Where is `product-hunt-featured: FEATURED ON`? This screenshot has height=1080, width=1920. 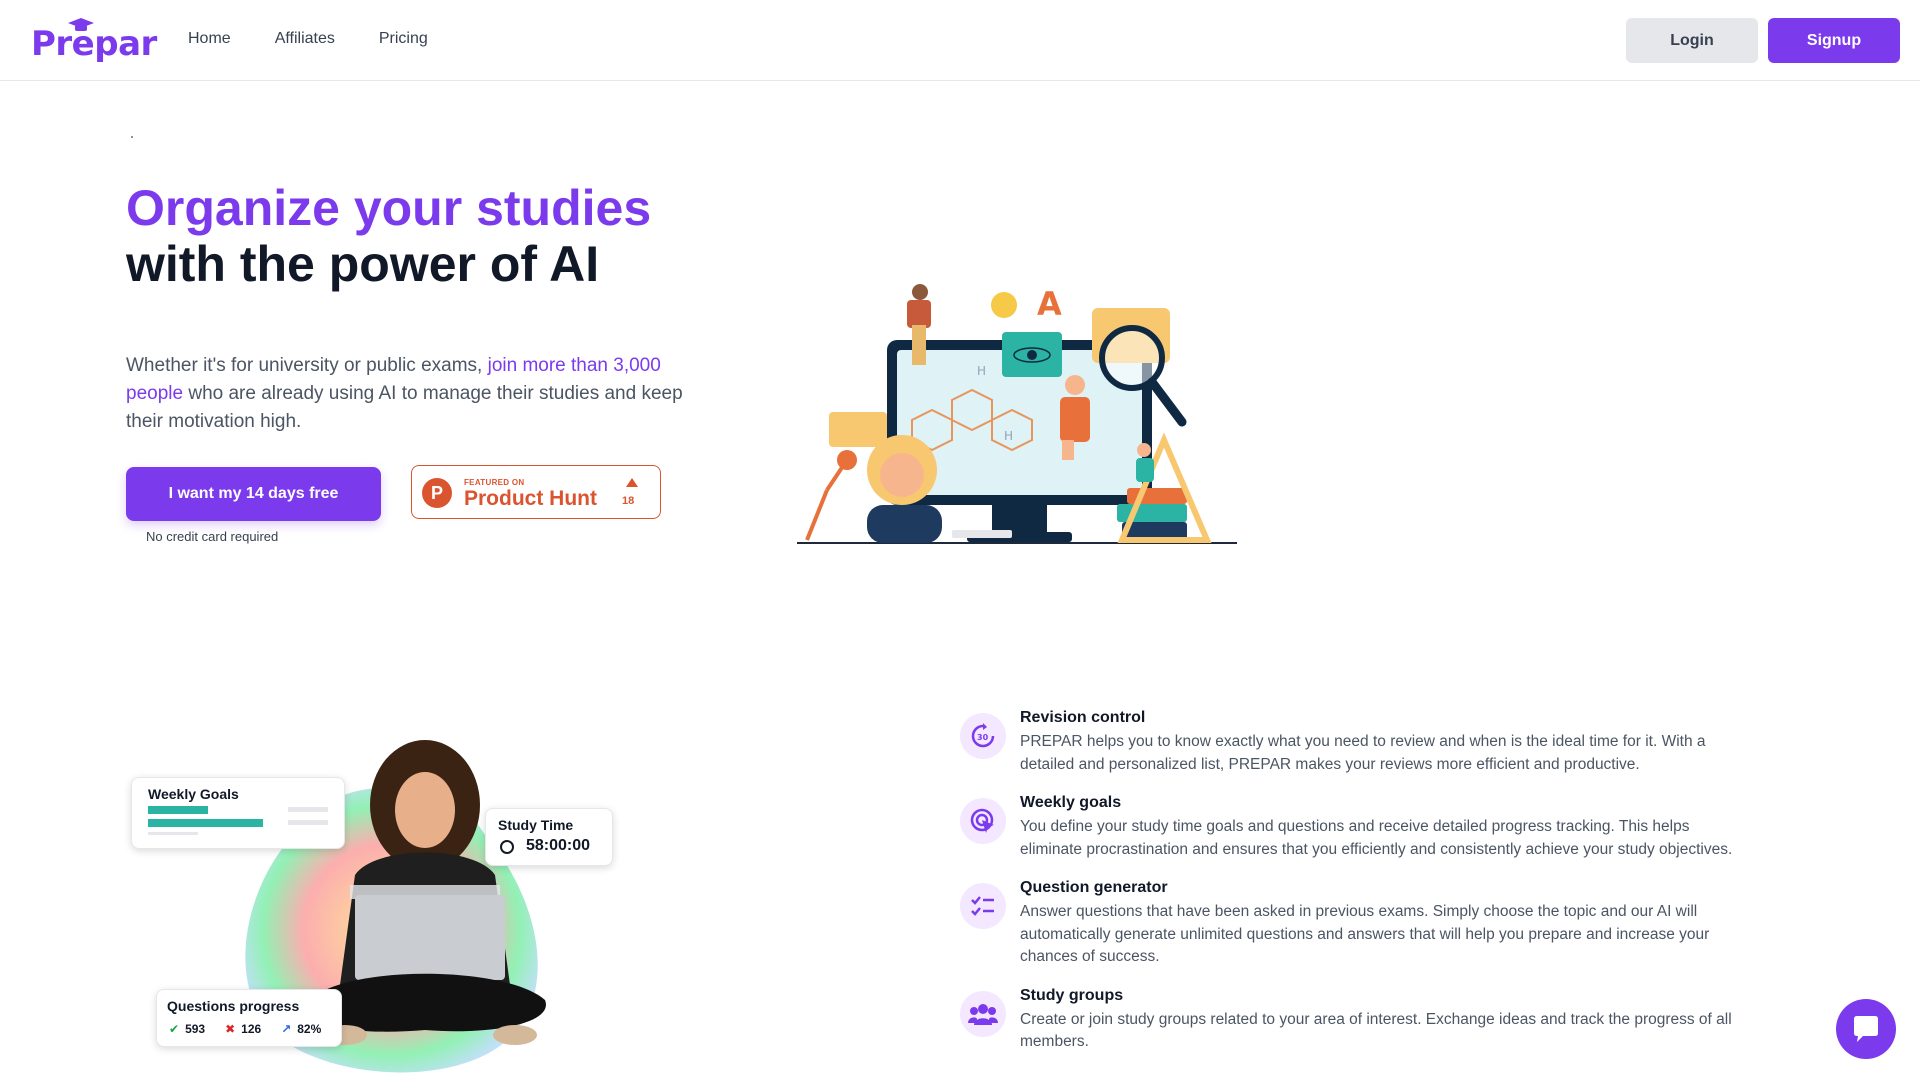 product-hunt-featured: FEATURED ON is located at coordinates (494, 482).